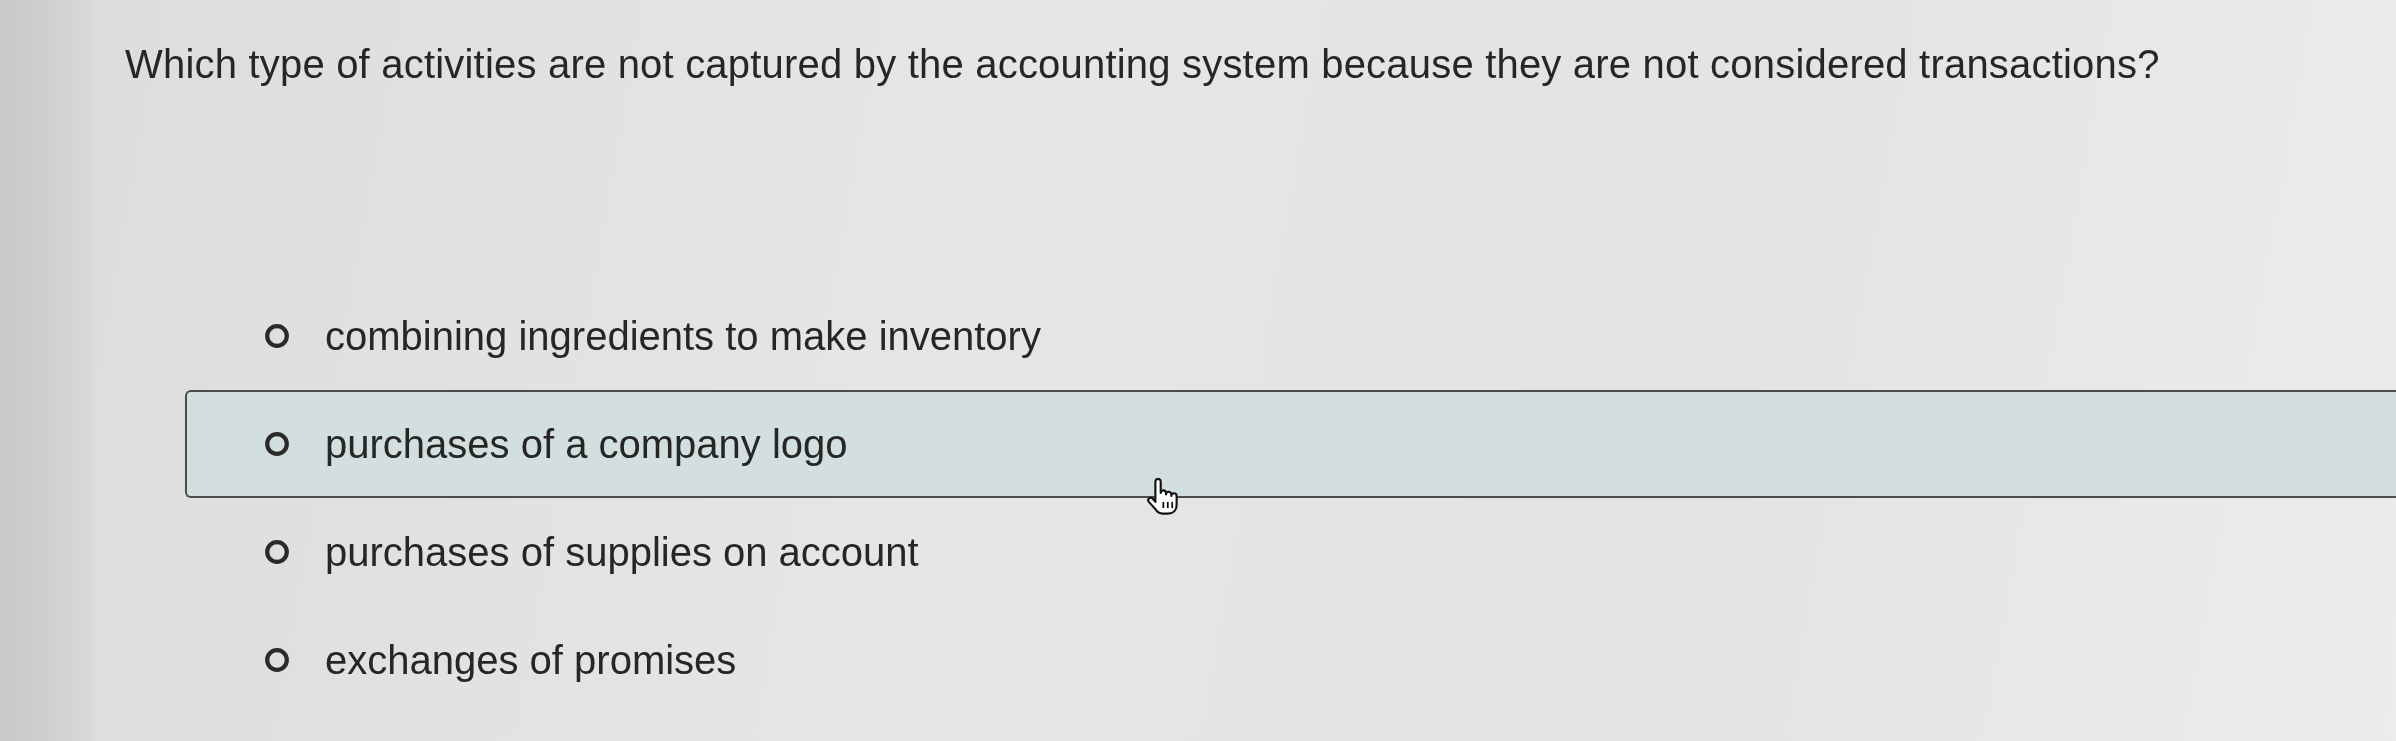 The height and width of the screenshot is (741, 2396). Describe the element at coordinates (1143, 64) in the screenshot. I see `question-text: Which type of activities are not captured by the accounting system because they are not considered transactions?` at that location.